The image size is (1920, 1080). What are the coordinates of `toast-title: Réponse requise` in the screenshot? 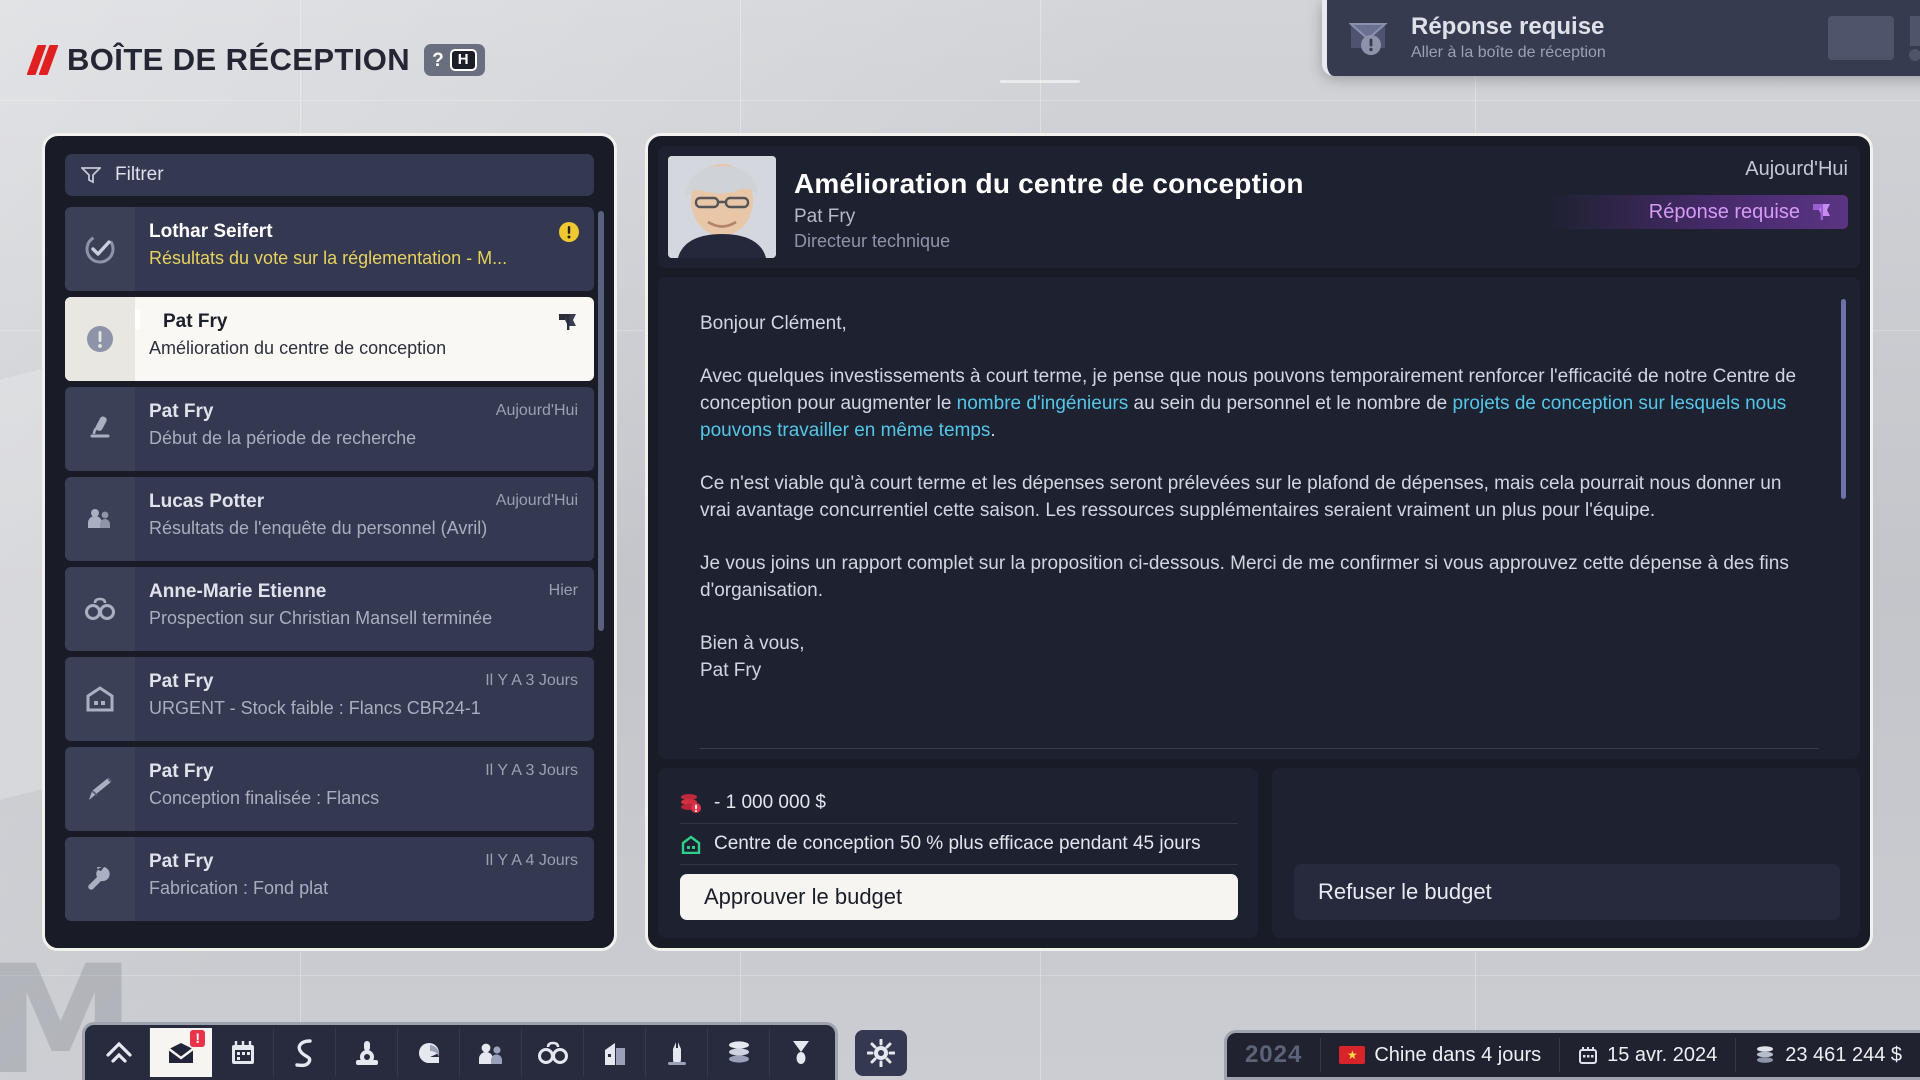 It's located at (1508, 27).